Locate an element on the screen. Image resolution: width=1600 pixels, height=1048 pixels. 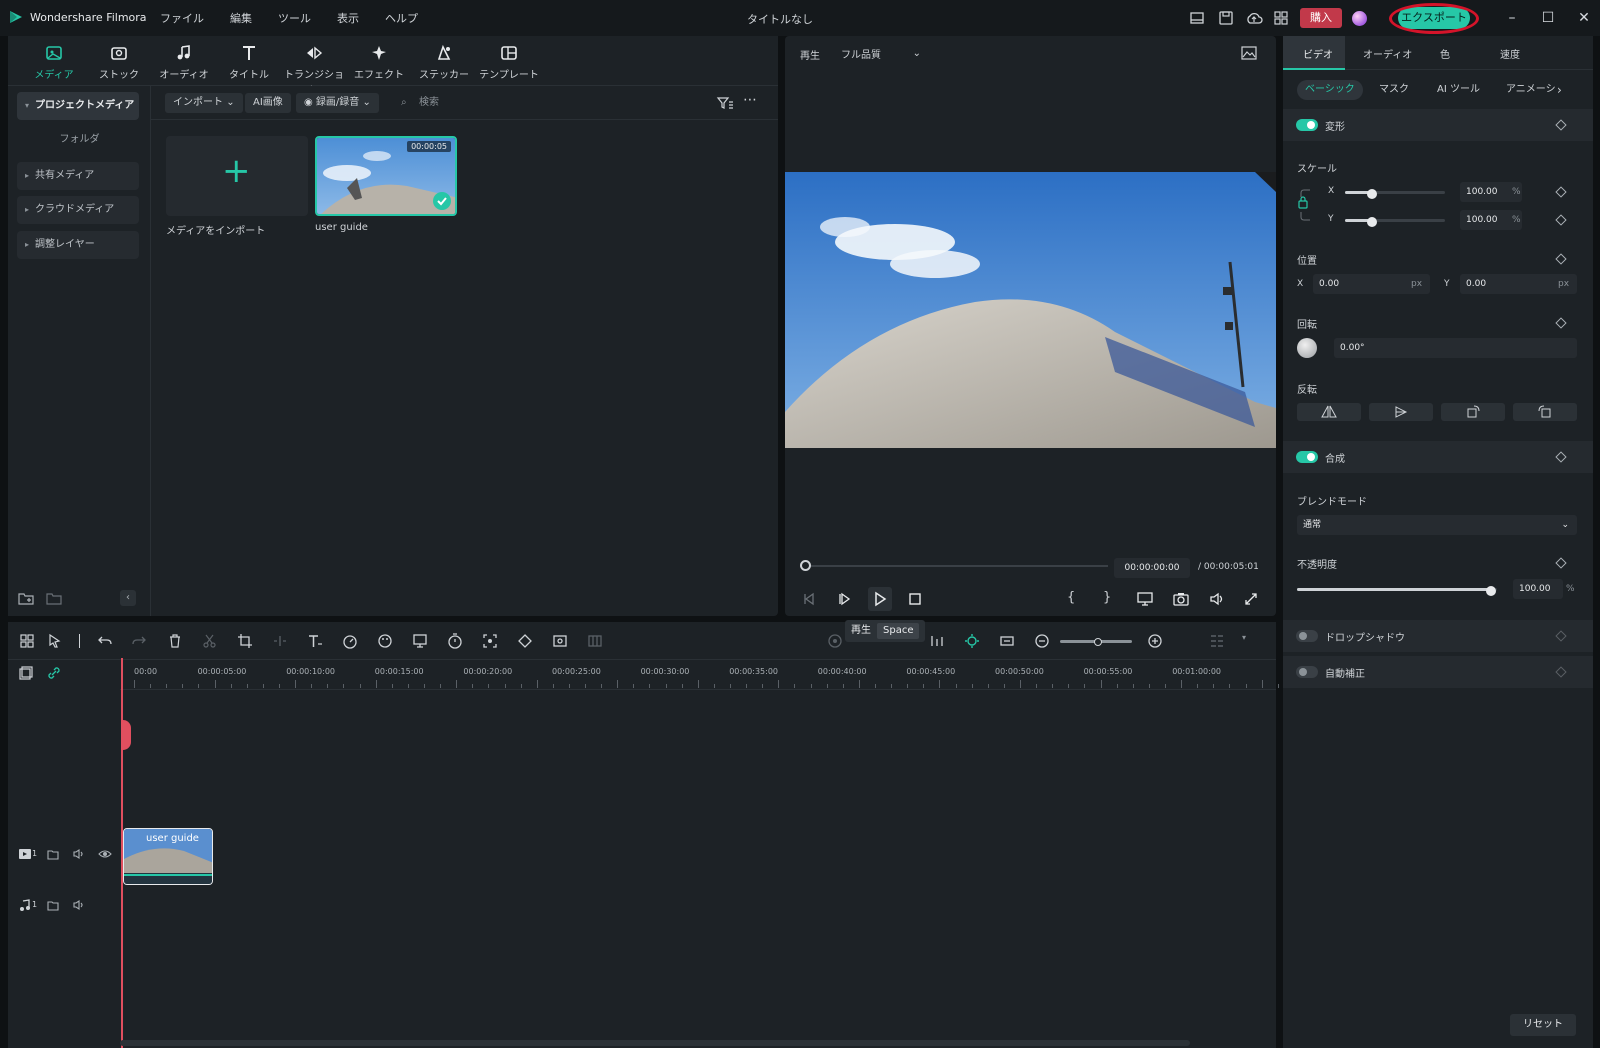
mark-in-icon: { is located at coordinates (1071, 597).